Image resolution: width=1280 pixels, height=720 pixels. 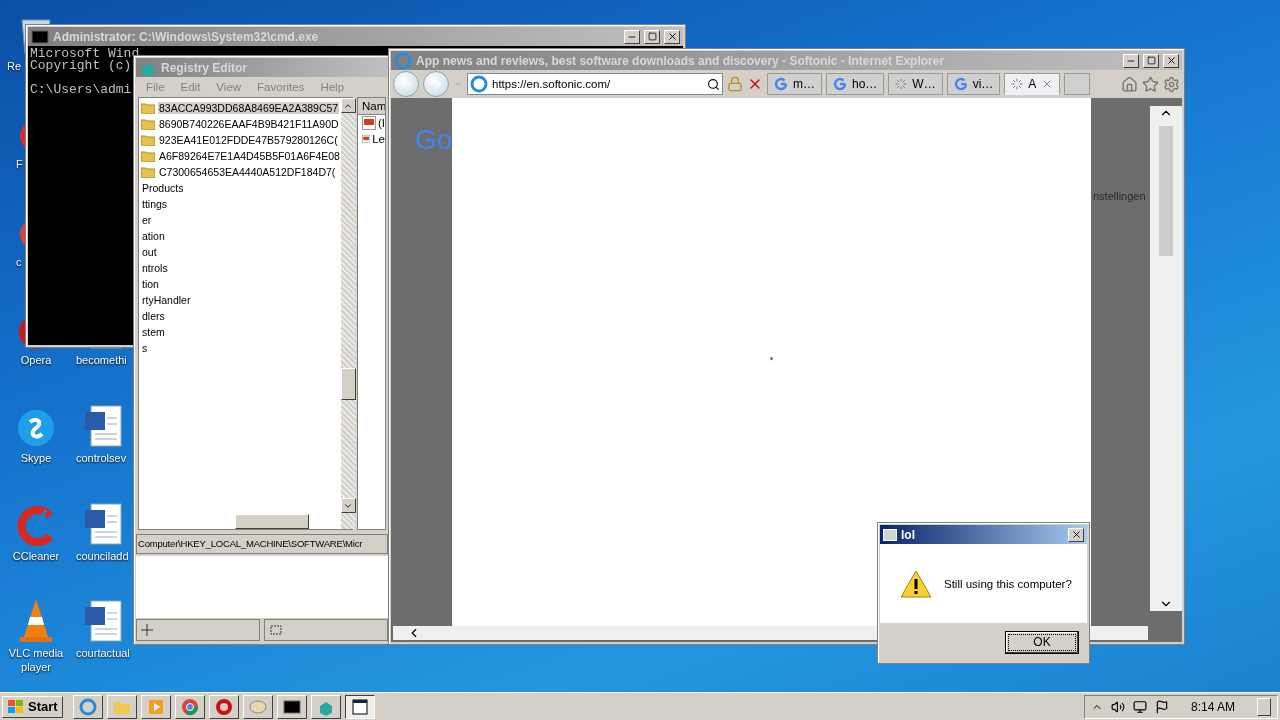 What do you see at coordinates (595, 84) in the screenshot?
I see `address-field: https://en.softonic.com/` at bounding box center [595, 84].